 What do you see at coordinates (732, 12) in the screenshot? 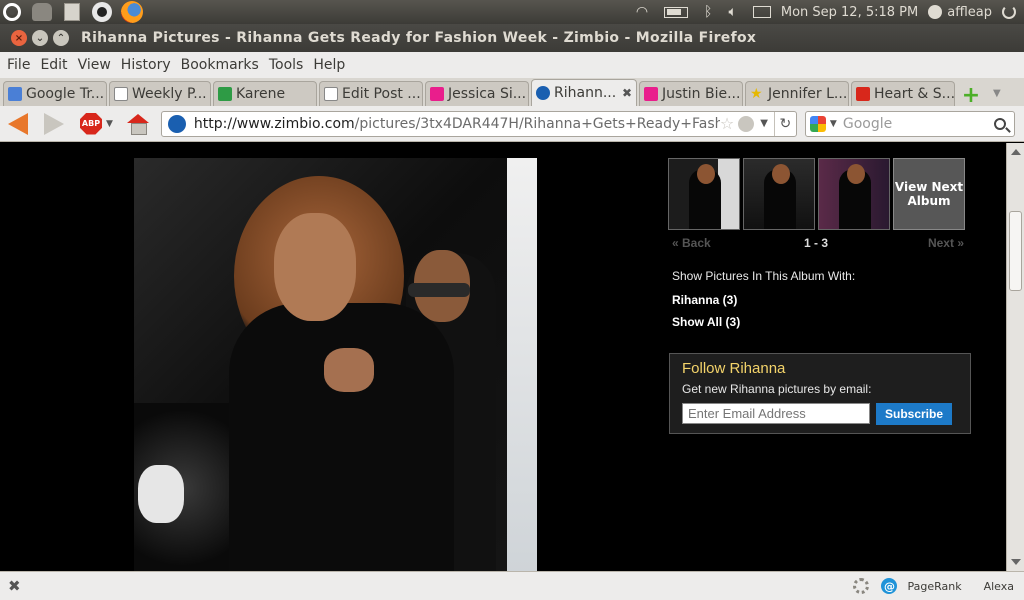
I see `volume-icon: 🔈︎` at bounding box center [732, 12].